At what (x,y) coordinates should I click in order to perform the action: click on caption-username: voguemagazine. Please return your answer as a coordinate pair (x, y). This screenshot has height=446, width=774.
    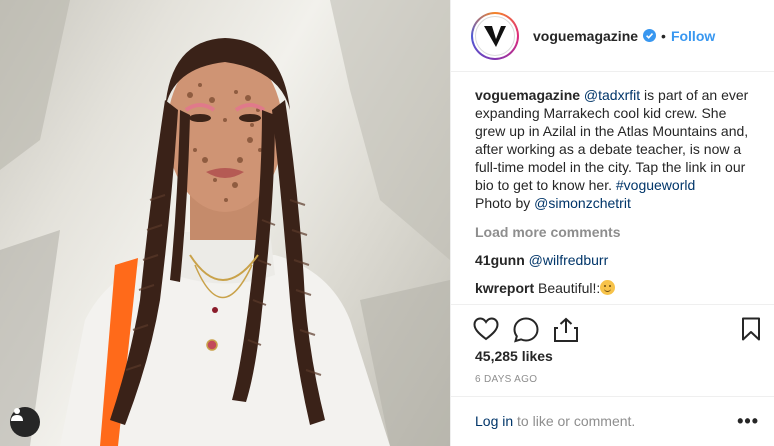
    Looking at the image, I should click on (527, 95).